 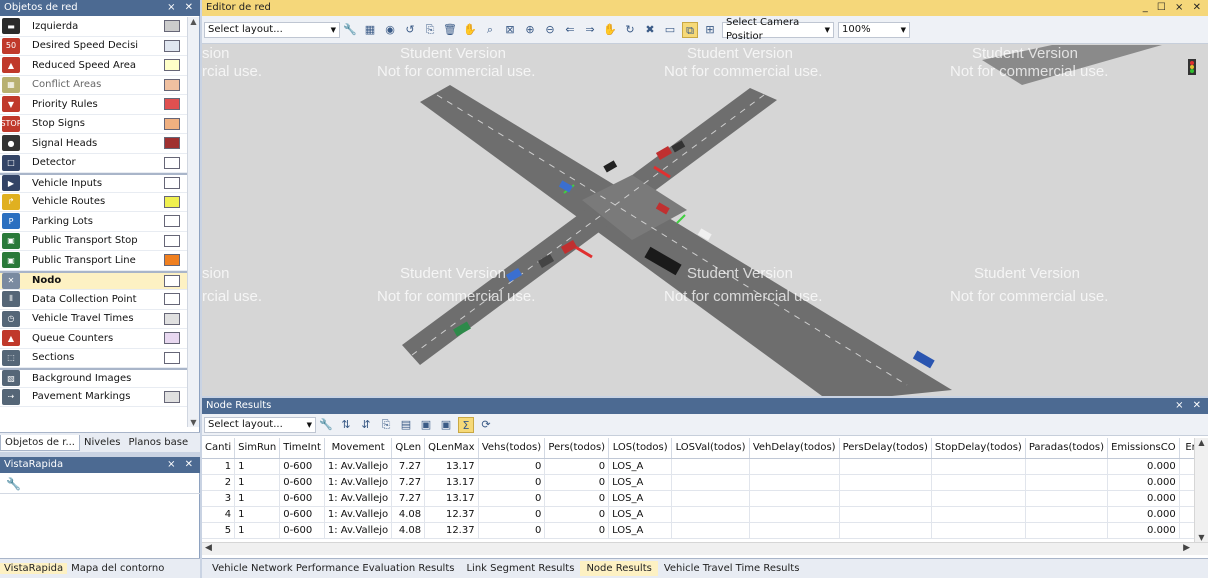 What do you see at coordinates (1175, 8) in the screenshot?
I see `window-controls: _ ☐ ⨯ ✕` at bounding box center [1175, 8].